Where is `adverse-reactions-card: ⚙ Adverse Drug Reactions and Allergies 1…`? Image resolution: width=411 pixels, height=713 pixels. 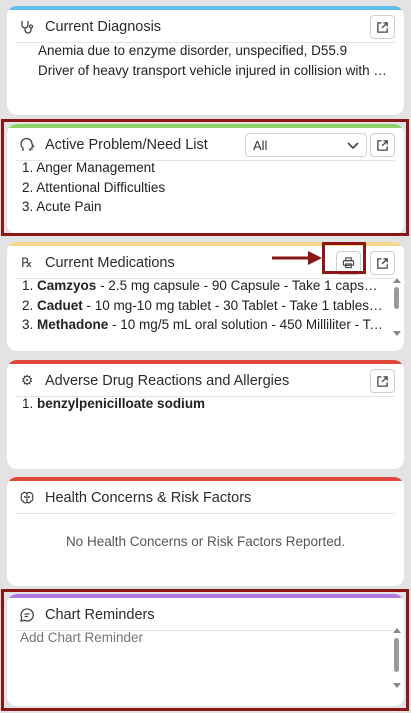 adverse-reactions-card: ⚙ Adverse Drug Reactions and Allergies 1… is located at coordinates (205, 414).